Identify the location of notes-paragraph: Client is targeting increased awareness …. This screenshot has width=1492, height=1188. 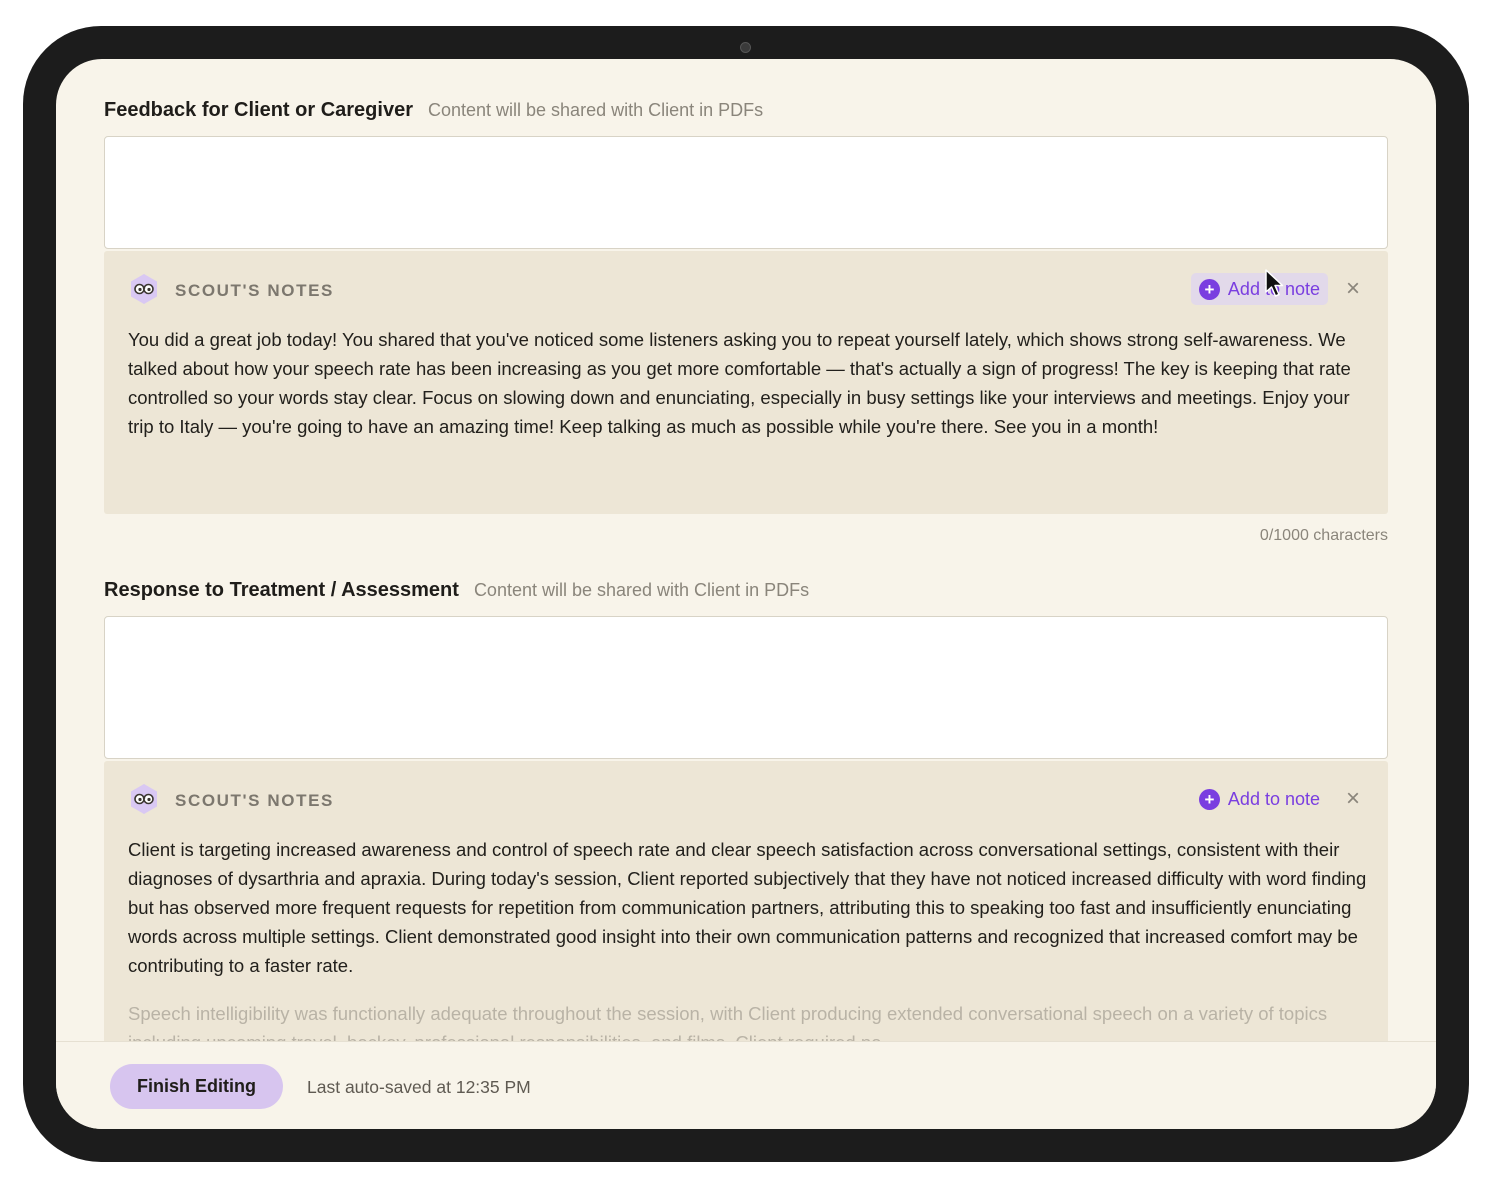
(747, 907).